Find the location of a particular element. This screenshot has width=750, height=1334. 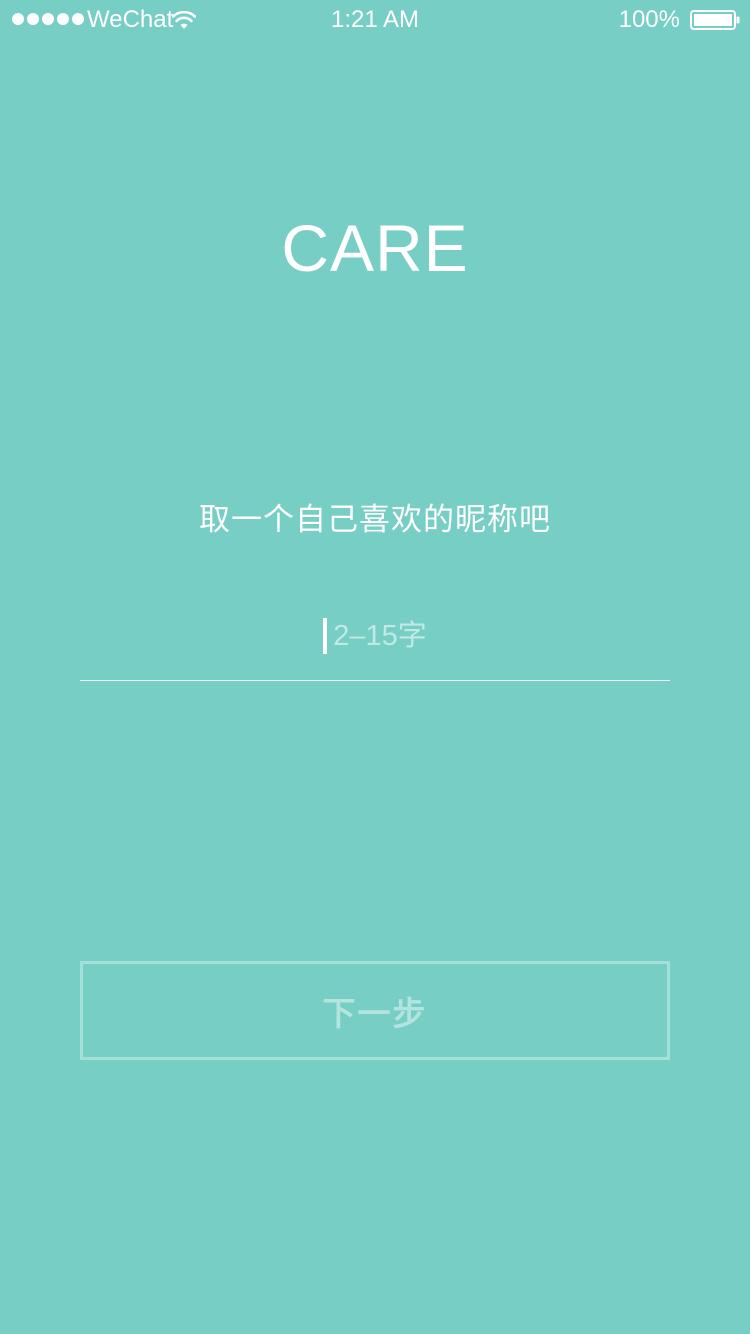

app-title: CARE is located at coordinates (375, 248).